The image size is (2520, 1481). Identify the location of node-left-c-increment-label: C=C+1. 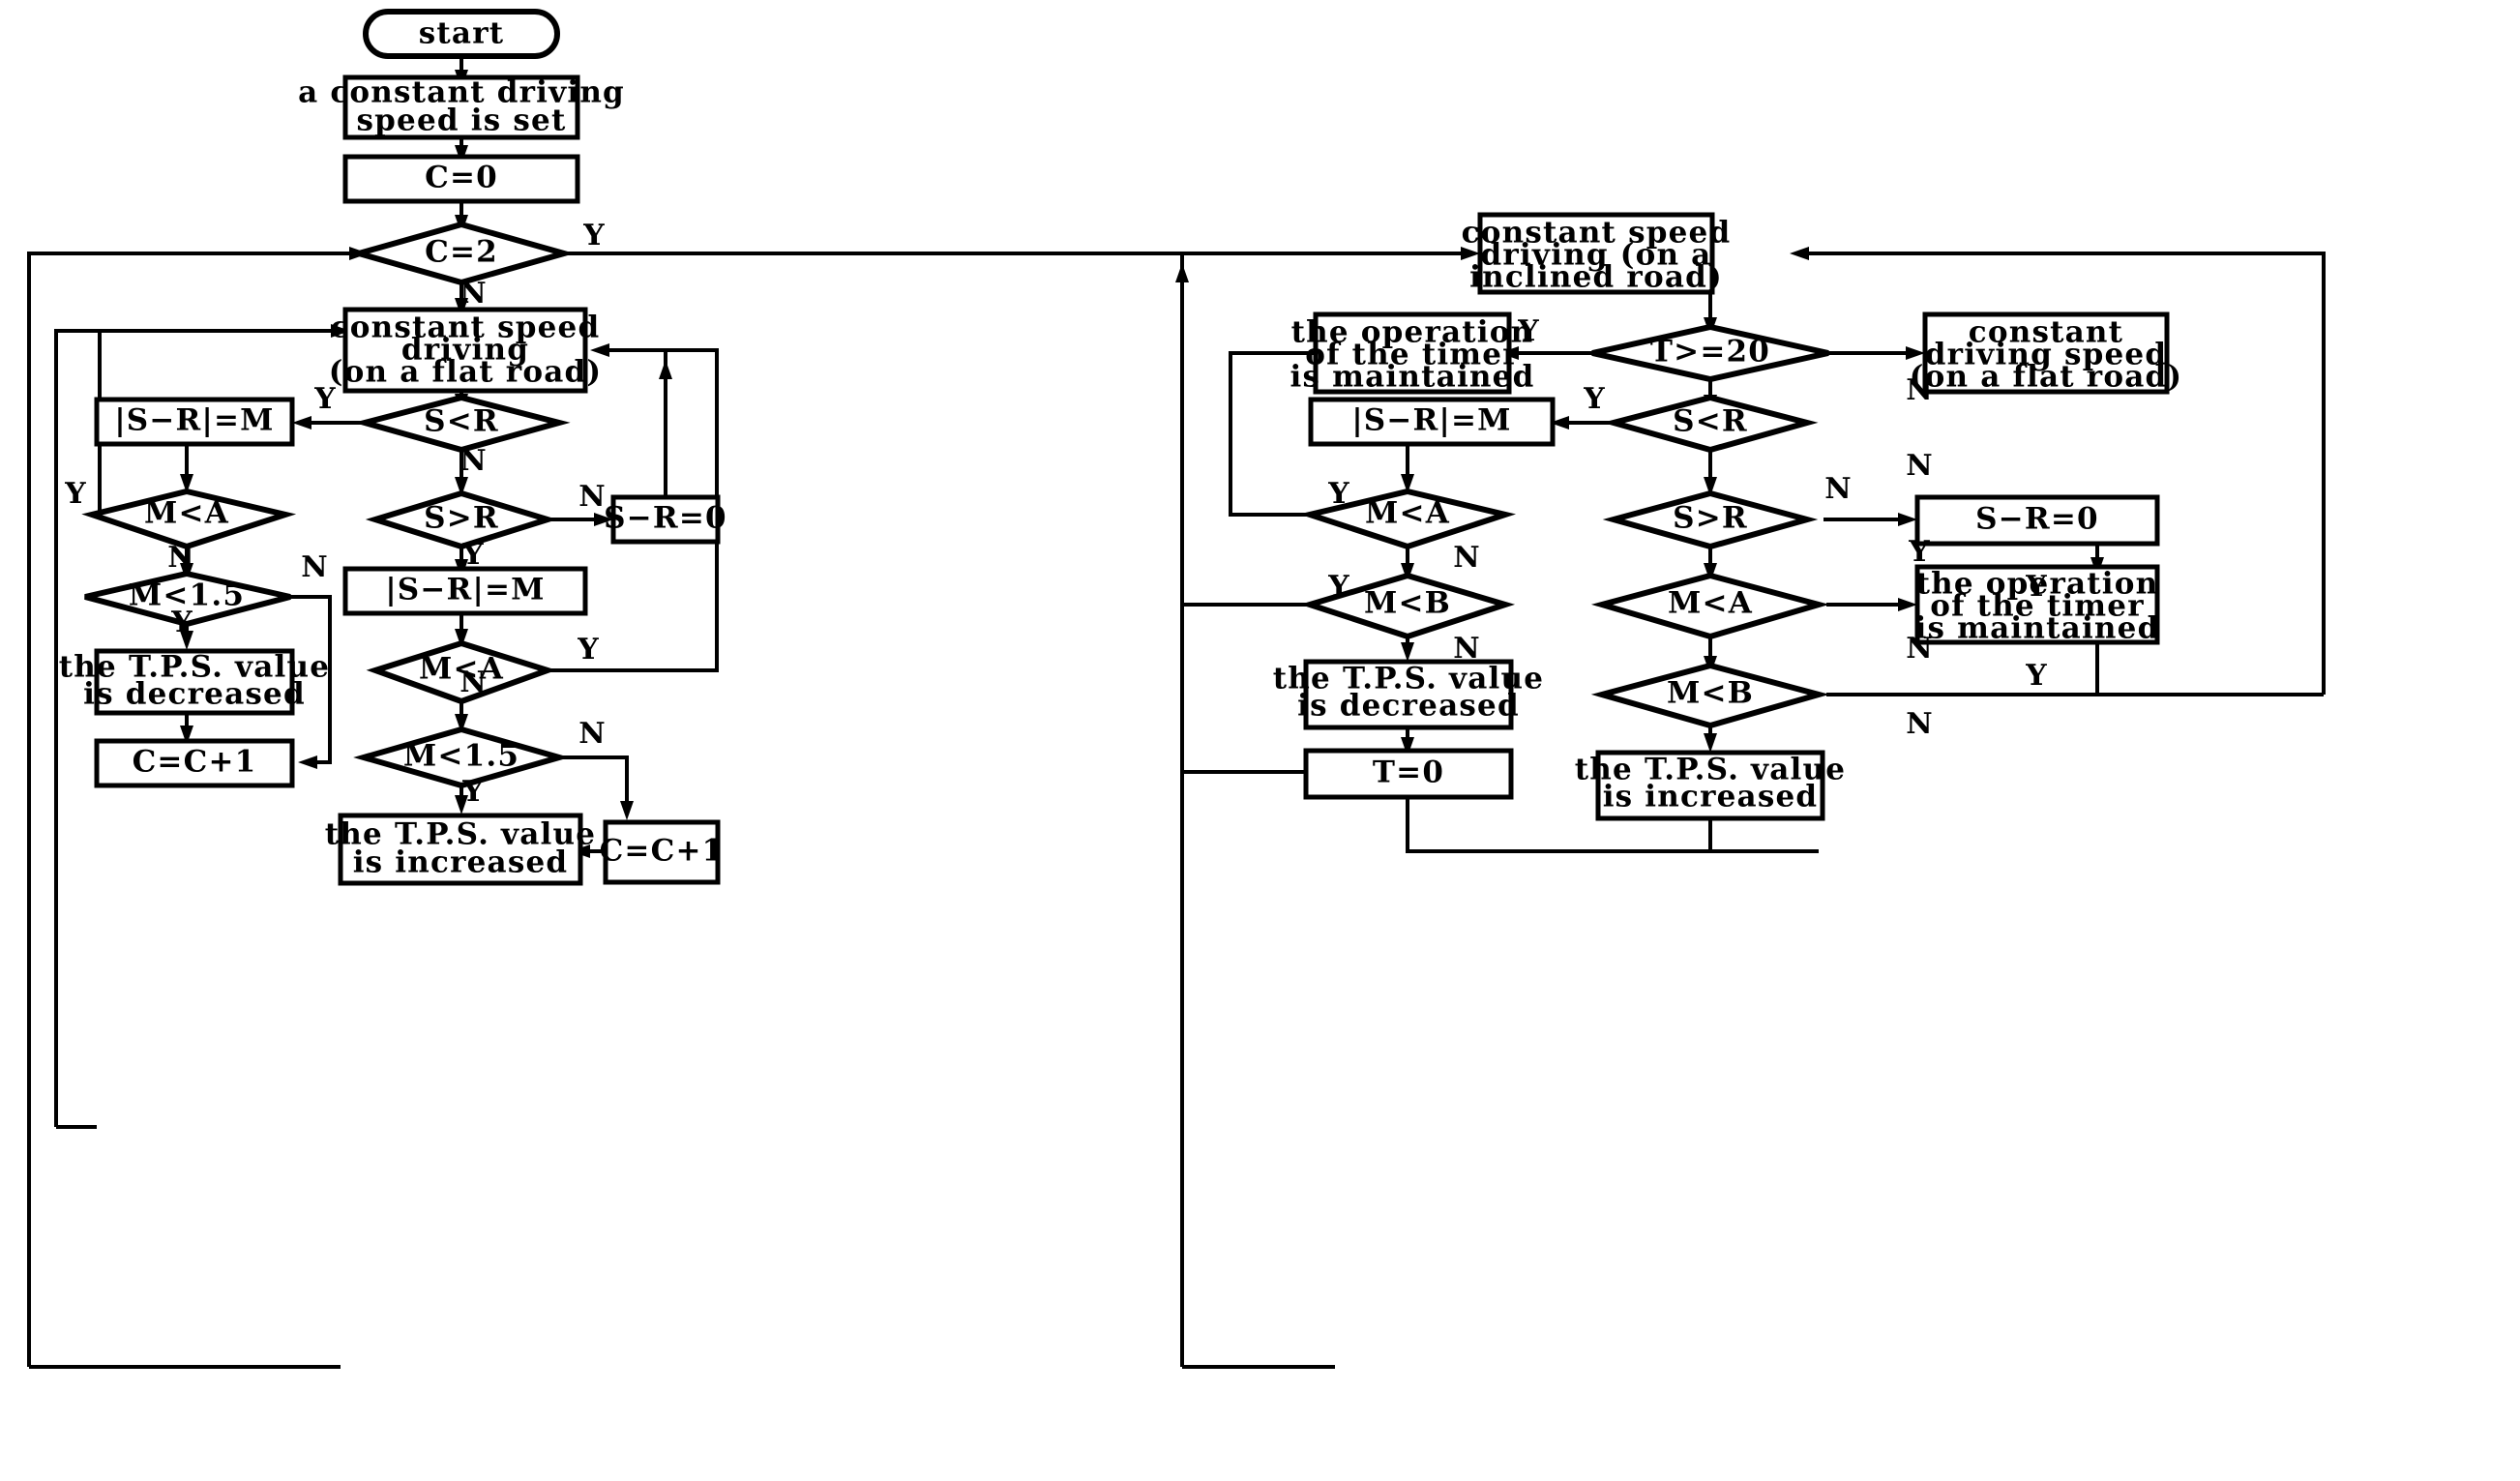
(195, 762).